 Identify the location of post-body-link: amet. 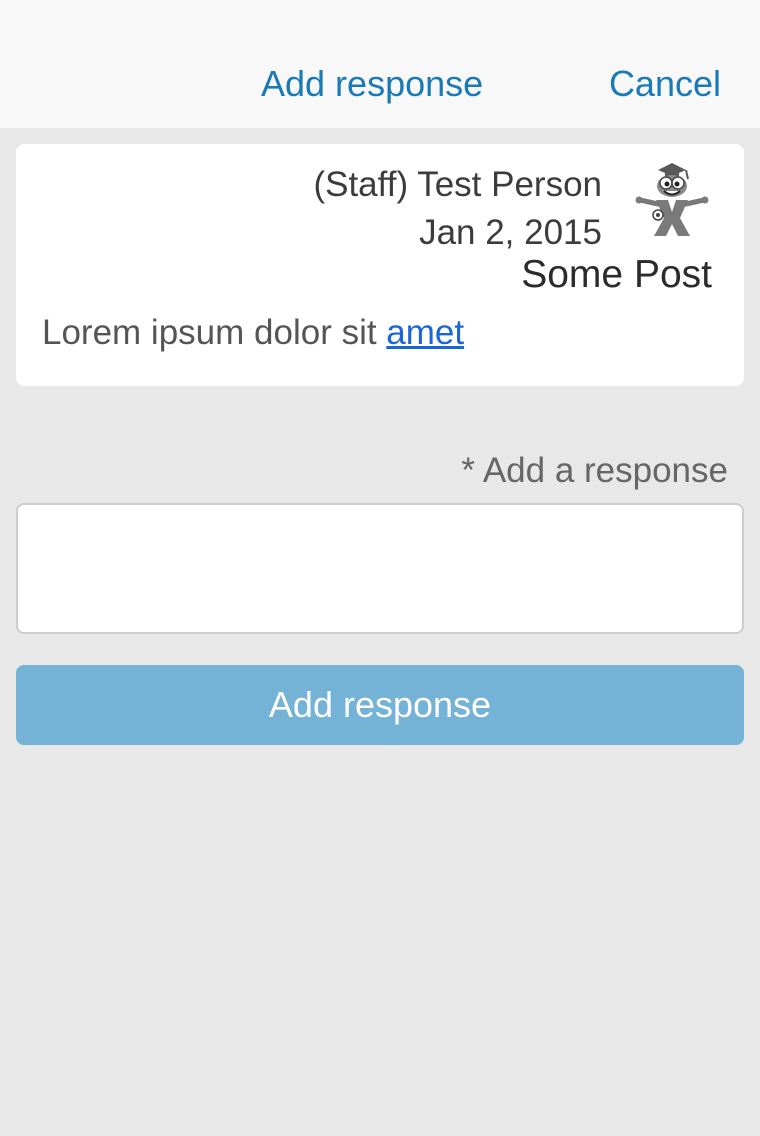
(425, 332).